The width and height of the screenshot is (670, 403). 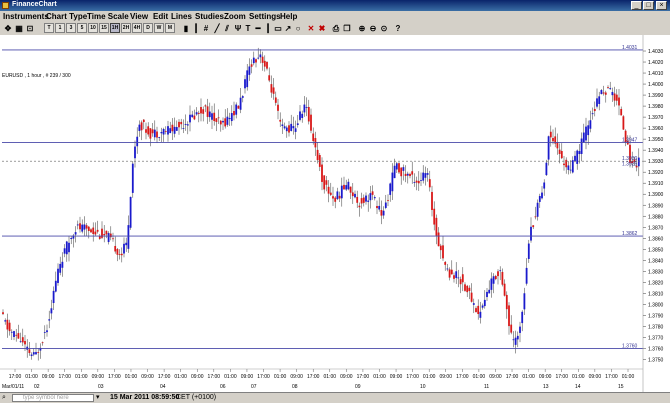 I want to click on price-tick-label: 1.3770, so click(x=656, y=338).